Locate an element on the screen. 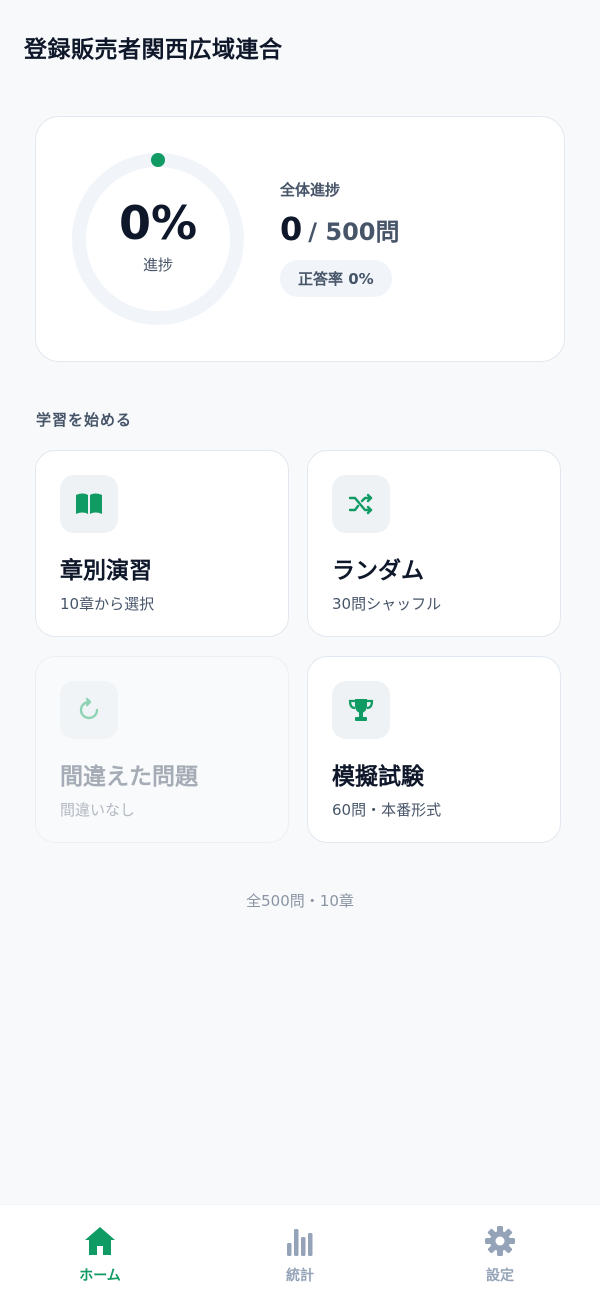 This screenshot has height=1299, width=600. shuffle-icon is located at coordinates (361, 504).